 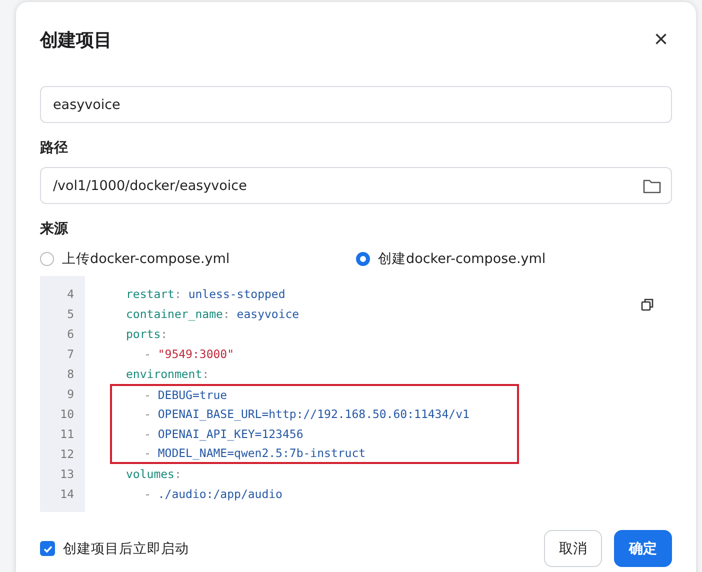 I want to click on checkbox-label: 创建项目后立即启动, so click(x=126, y=549).